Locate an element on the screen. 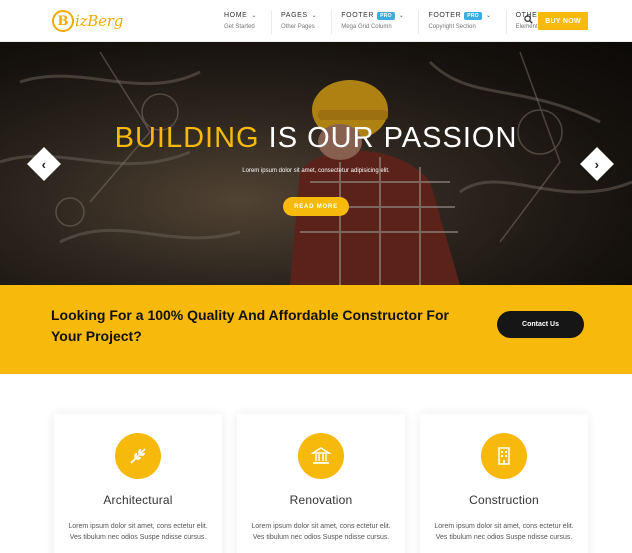  bank-icon is located at coordinates (321, 456).